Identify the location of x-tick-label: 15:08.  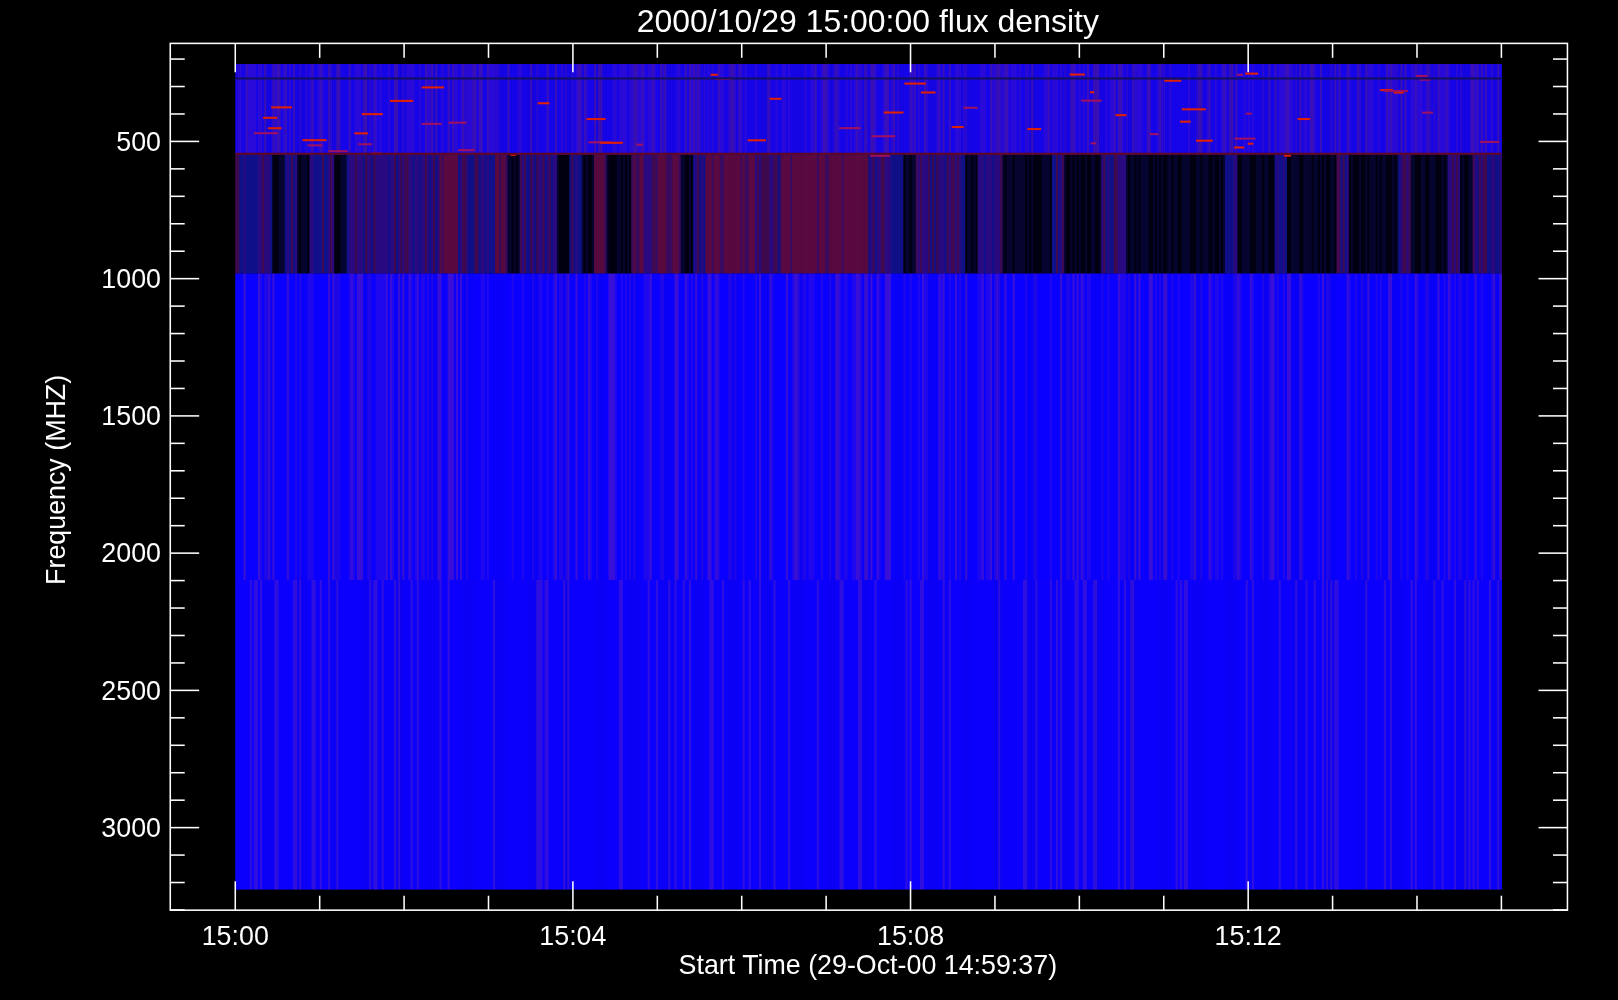
(911, 936).